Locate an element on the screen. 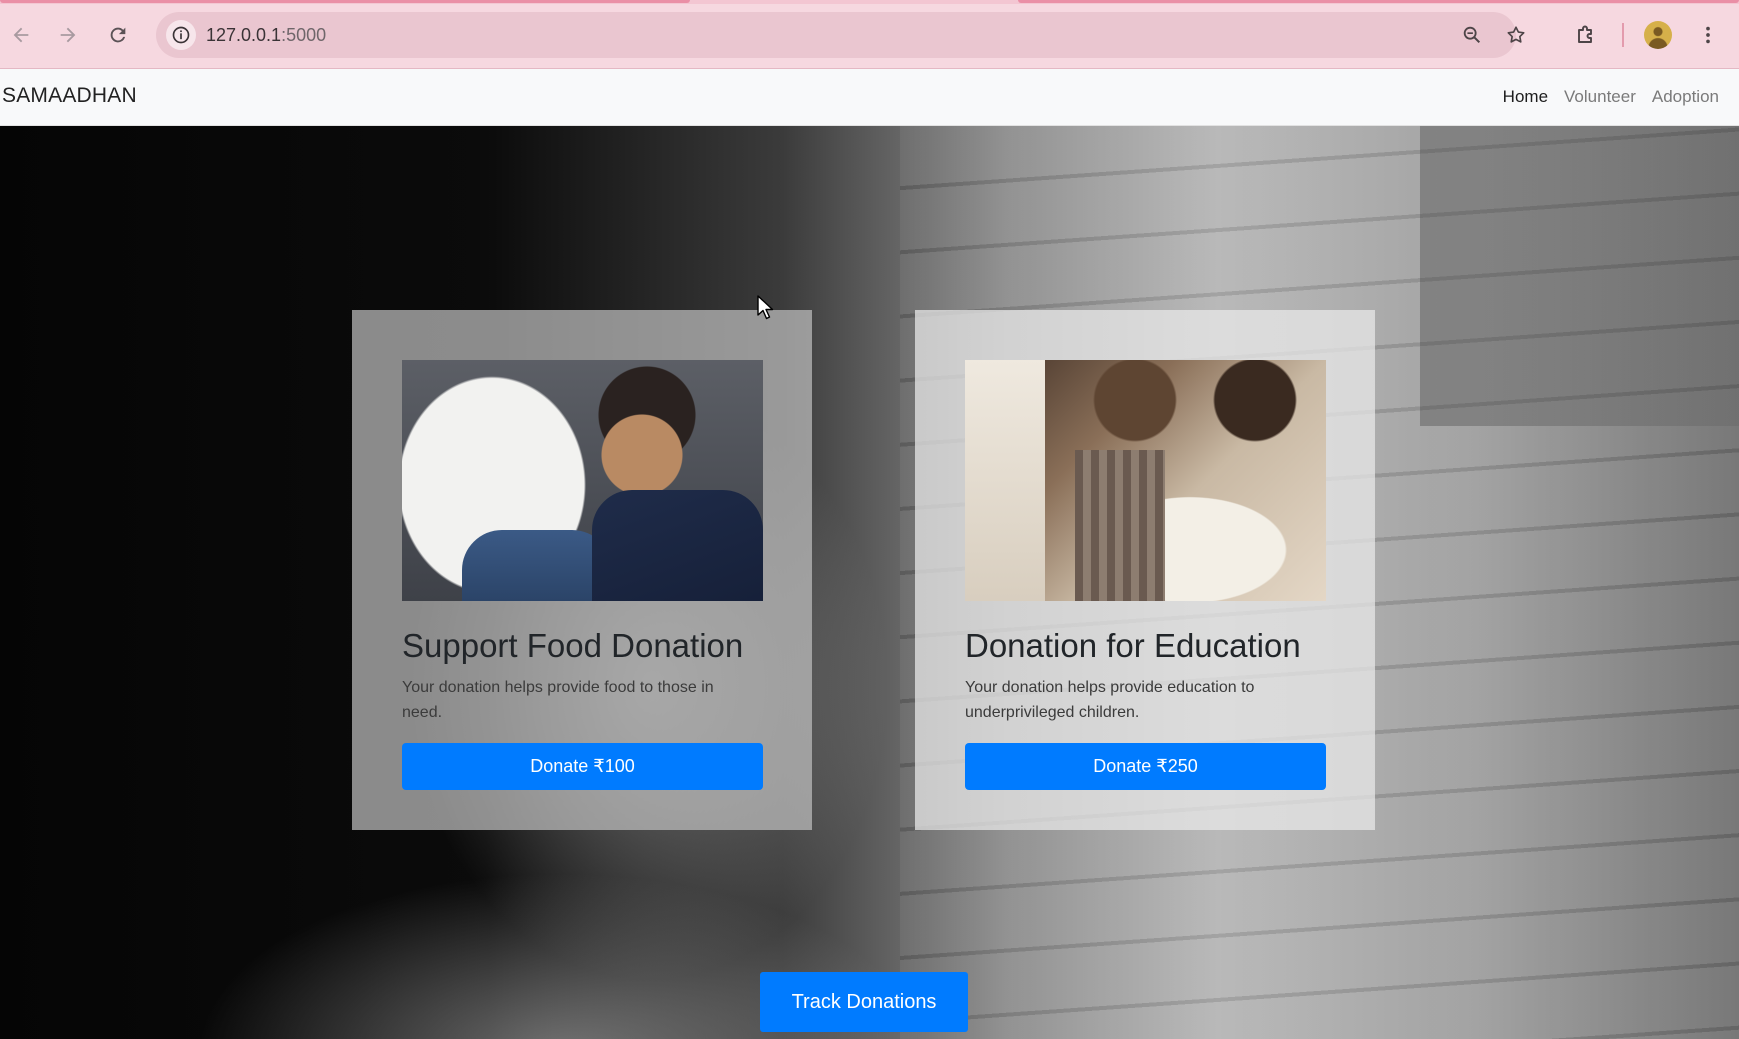 Image resolution: width=1739 pixels, height=1039 pixels. brand-logo-text: SAMAADHAN is located at coordinates (69, 96).